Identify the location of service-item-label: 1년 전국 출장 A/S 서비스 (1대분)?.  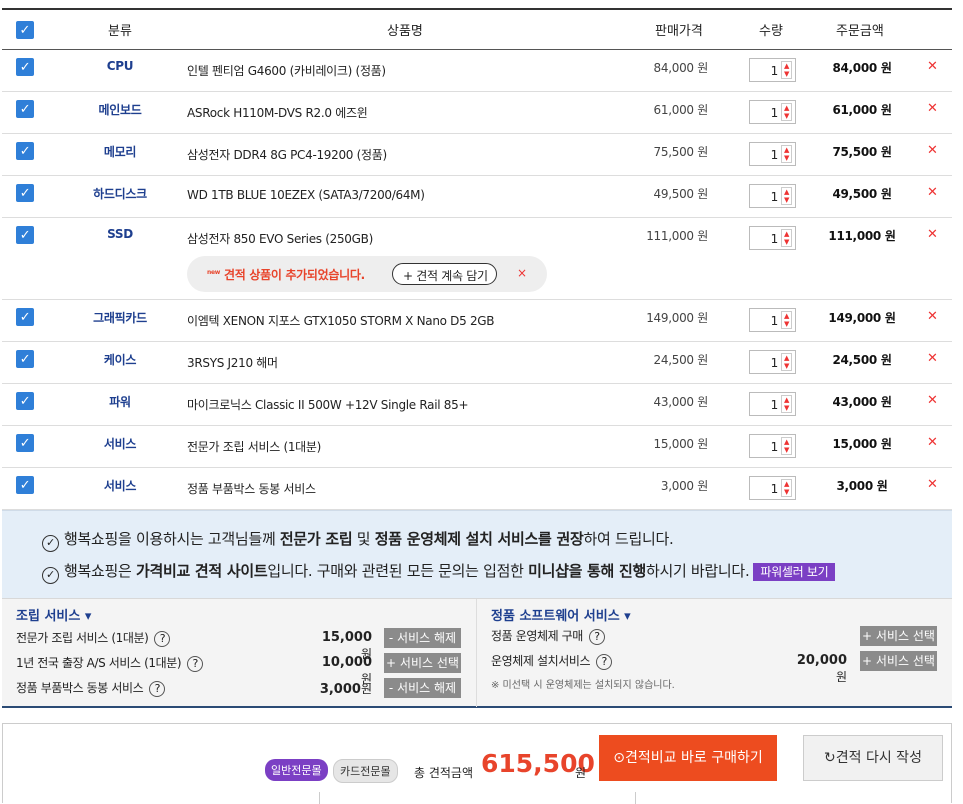
(110, 663).